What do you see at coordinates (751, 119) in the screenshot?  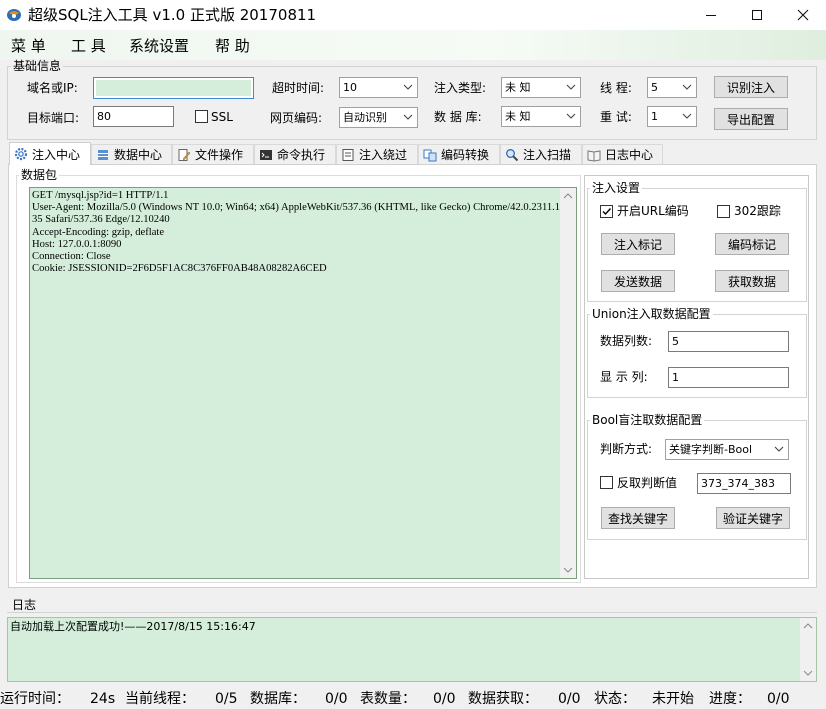 I see `export-config-button: 导出配置` at bounding box center [751, 119].